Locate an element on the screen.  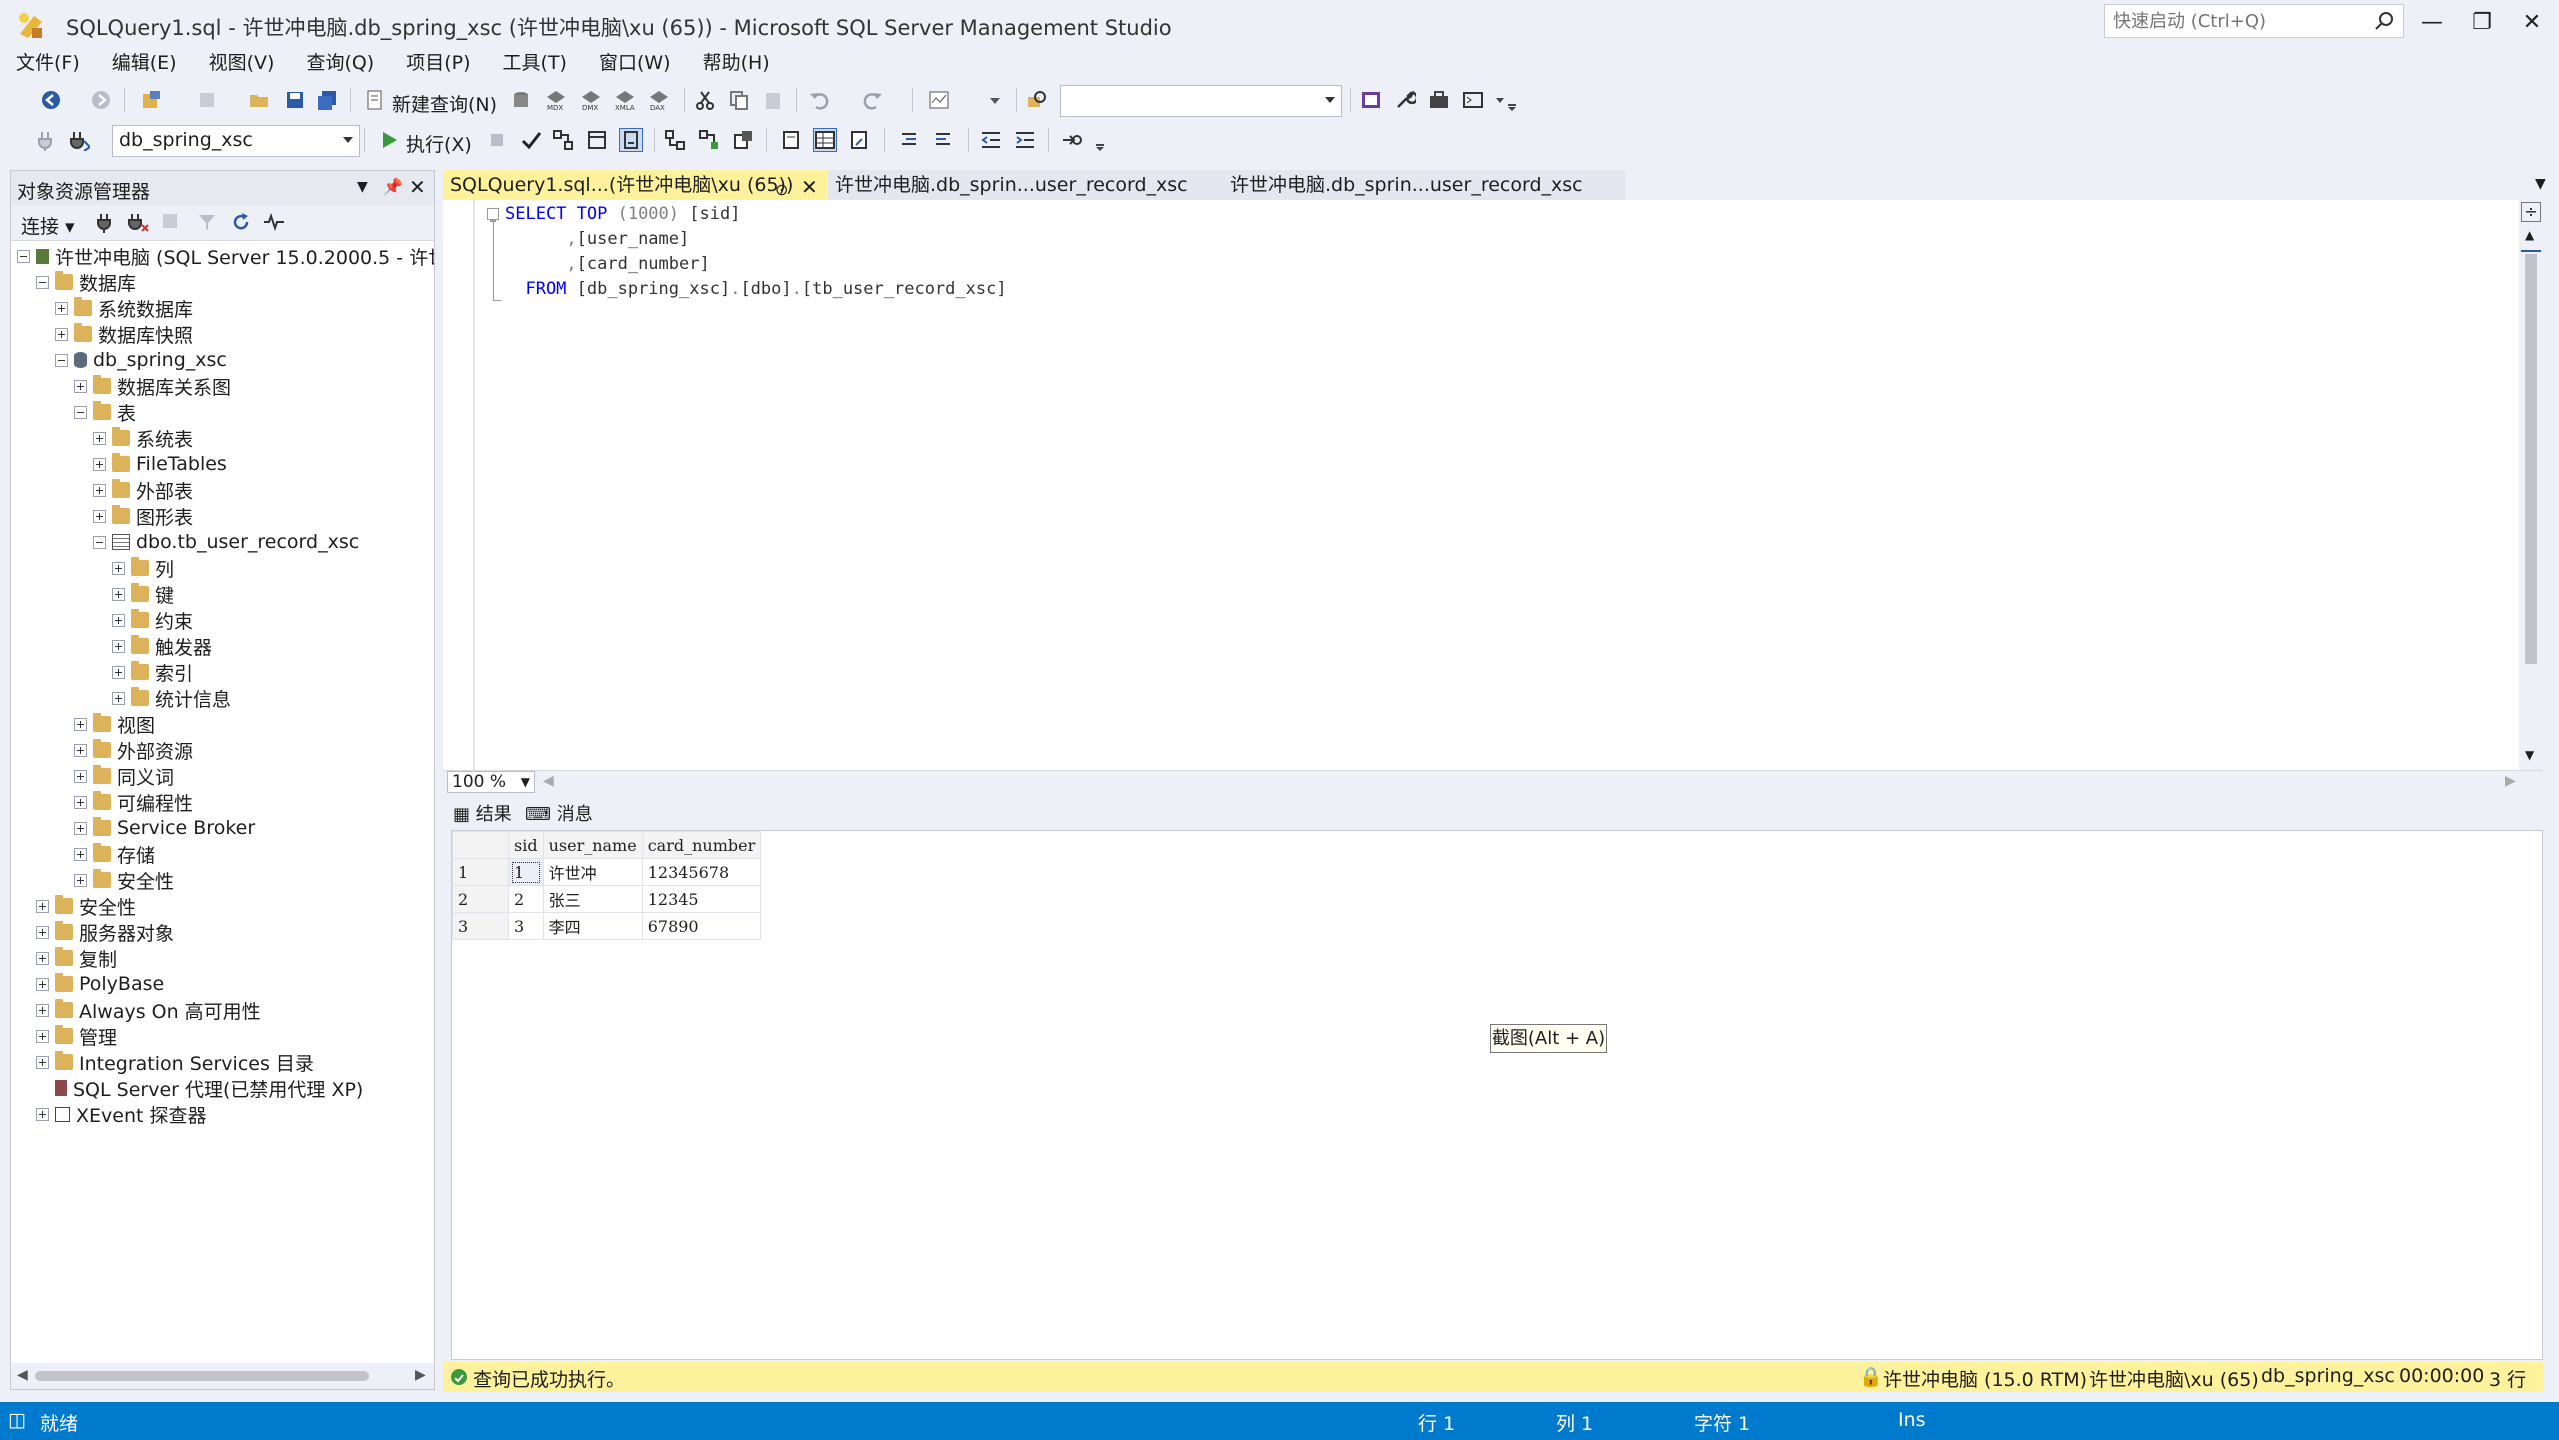
filter-icon is located at coordinates (207, 224).